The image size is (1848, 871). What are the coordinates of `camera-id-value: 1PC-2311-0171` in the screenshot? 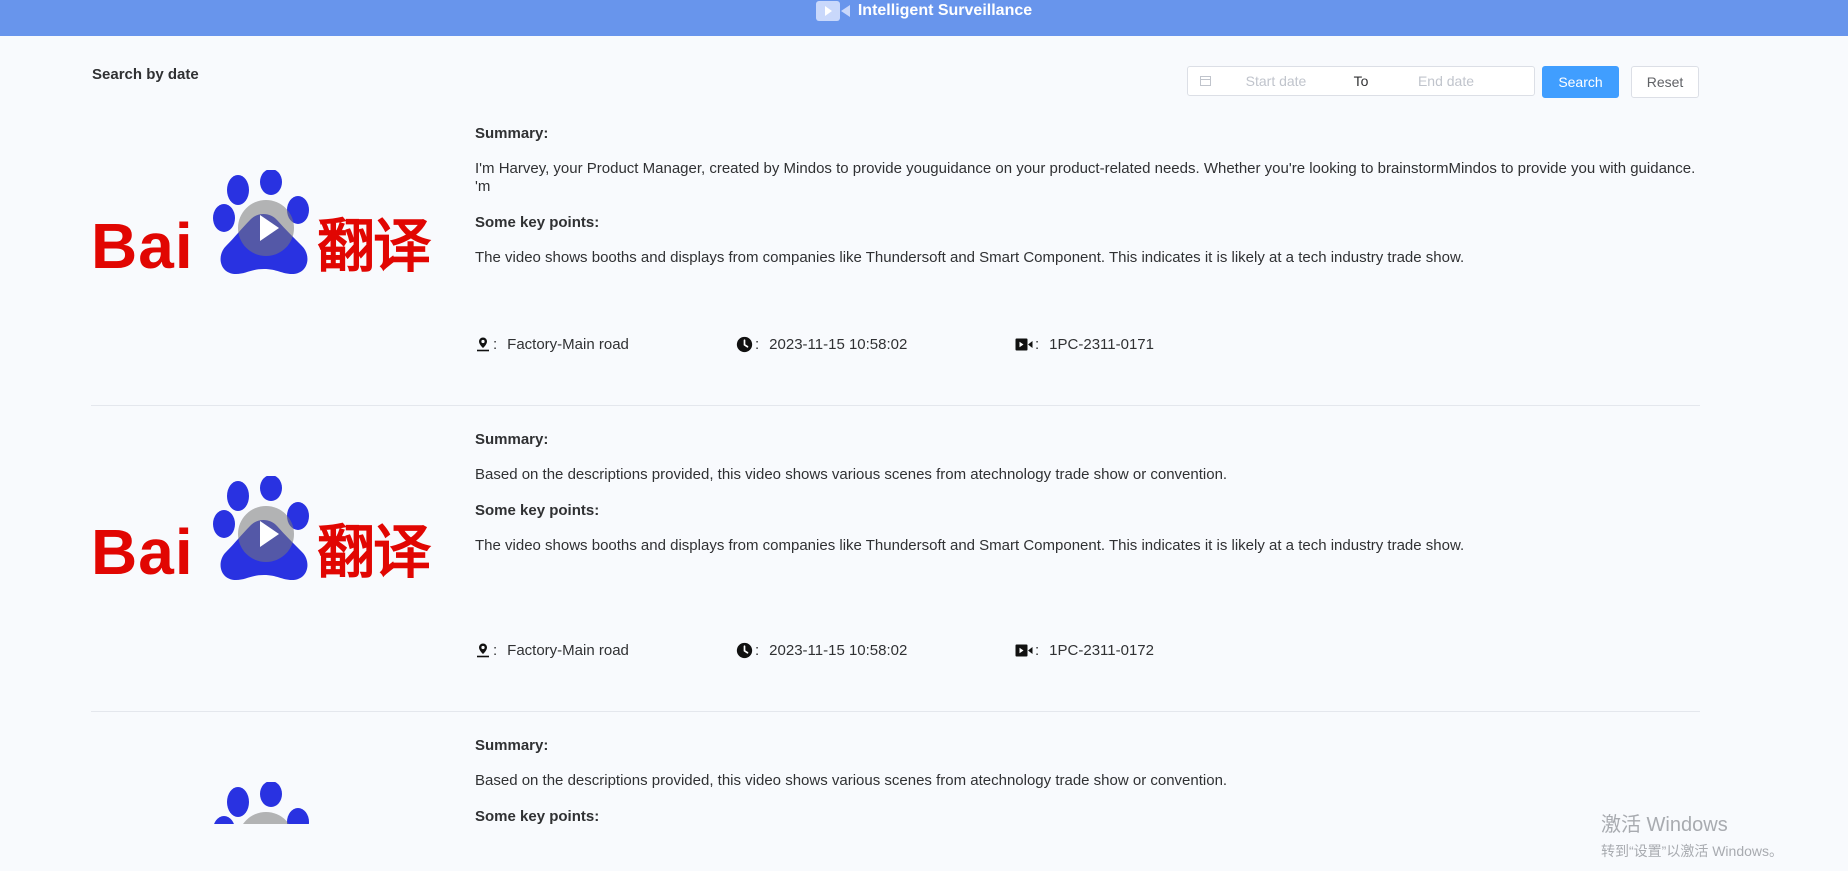 It's located at (1101, 344).